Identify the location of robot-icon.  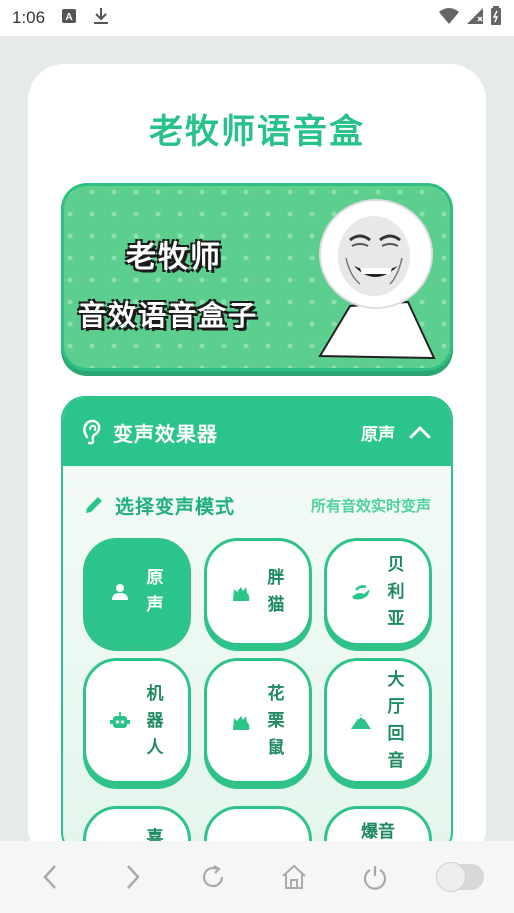
(120, 720).